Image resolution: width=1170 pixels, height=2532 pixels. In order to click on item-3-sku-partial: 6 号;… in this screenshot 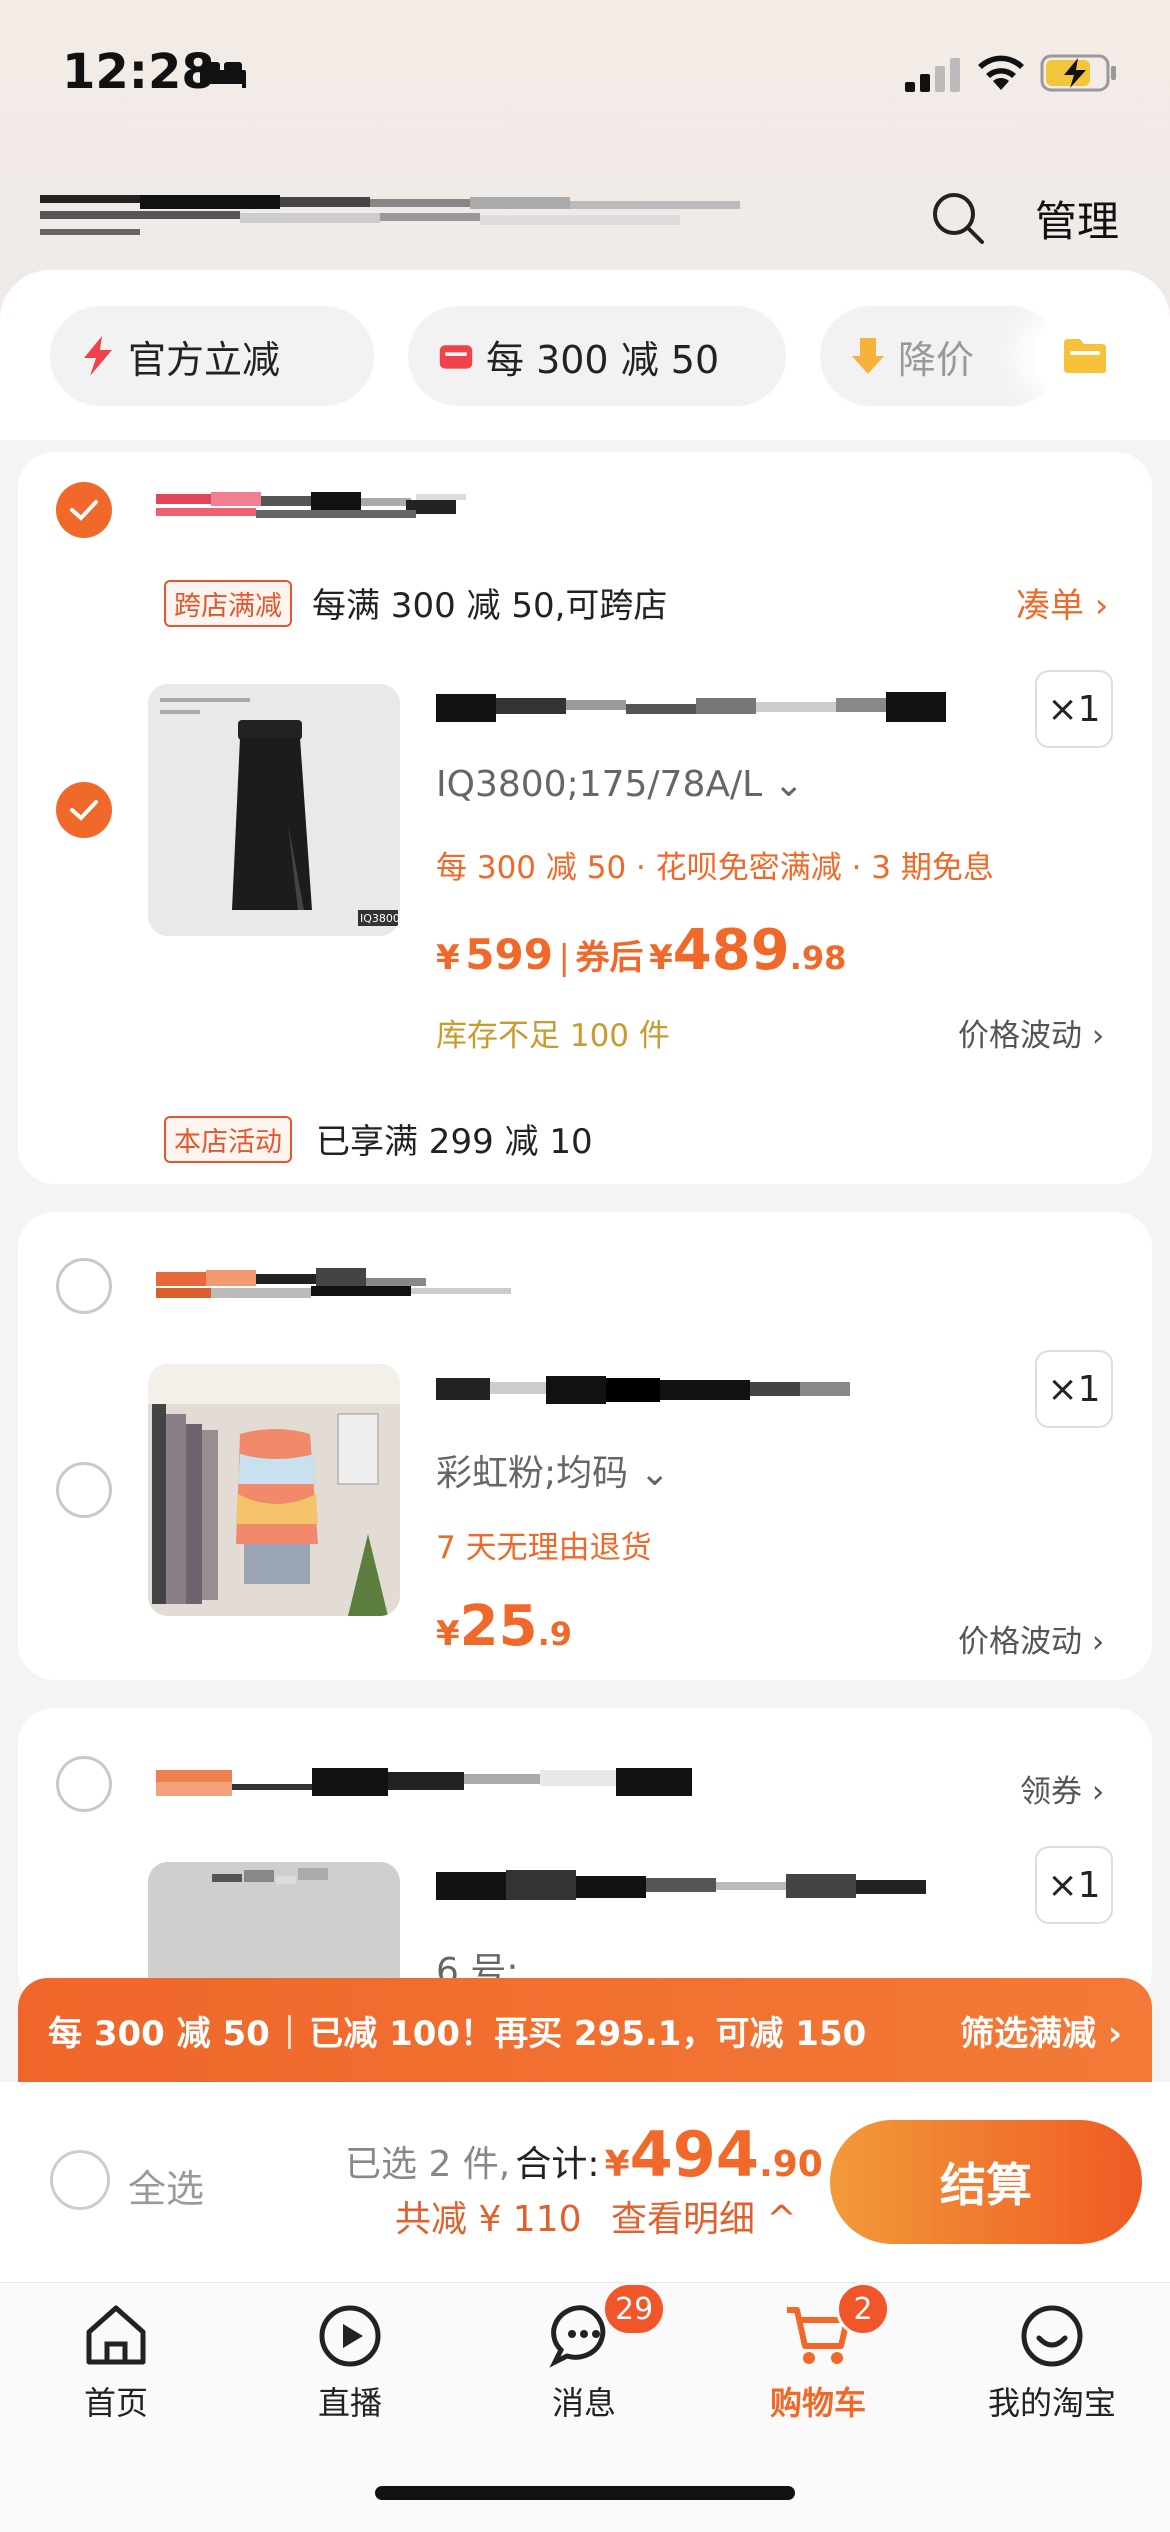, I will do `click(495, 1960)`.